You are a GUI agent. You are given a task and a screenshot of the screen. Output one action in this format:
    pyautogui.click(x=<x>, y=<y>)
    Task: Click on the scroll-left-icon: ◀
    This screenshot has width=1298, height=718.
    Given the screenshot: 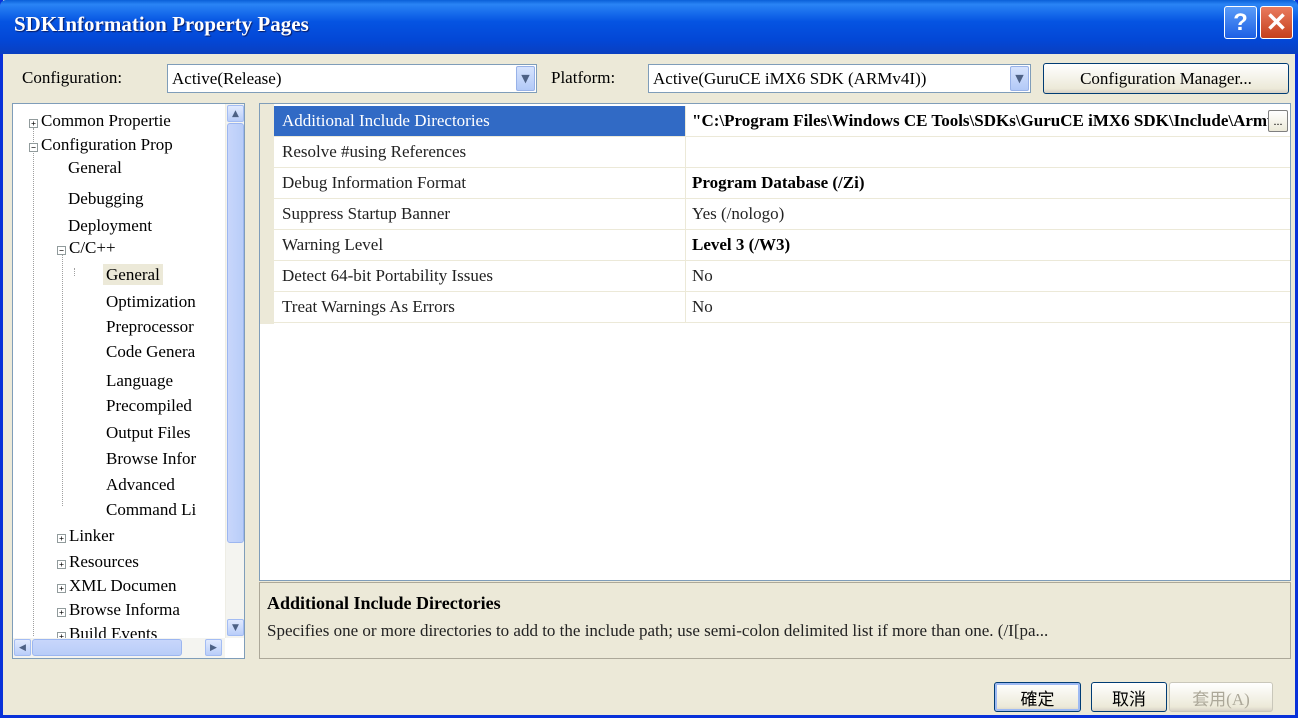 What is the action you would take?
    pyautogui.click(x=22, y=647)
    